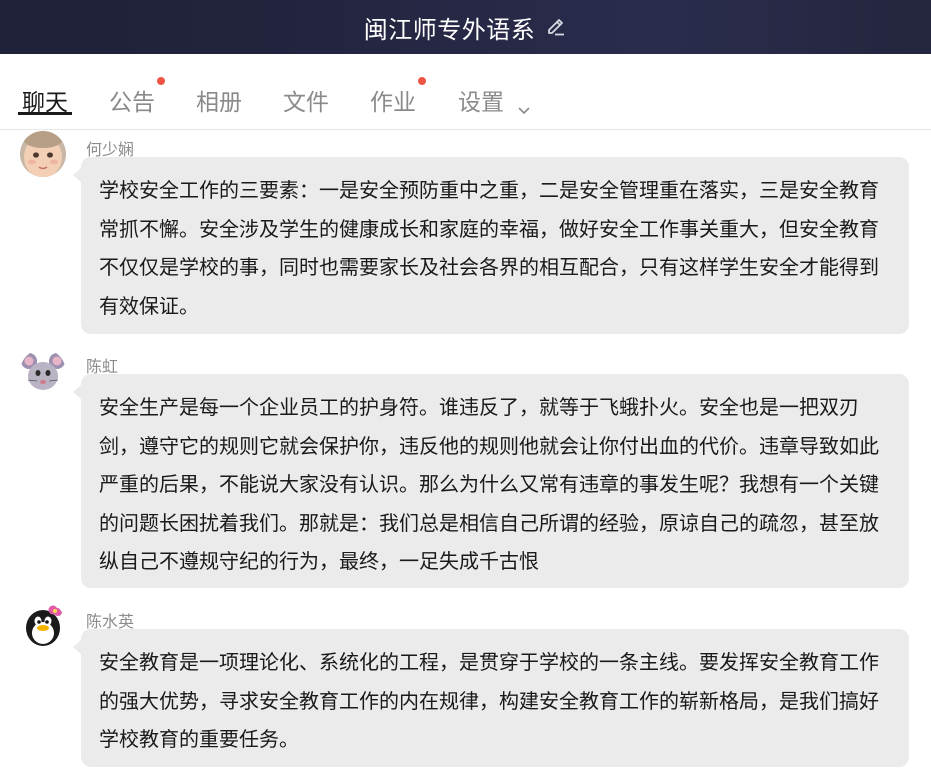 This screenshot has height=778, width=931. What do you see at coordinates (219, 103) in the screenshot?
I see `tab-label: 相册` at bounding box center [219, 103].